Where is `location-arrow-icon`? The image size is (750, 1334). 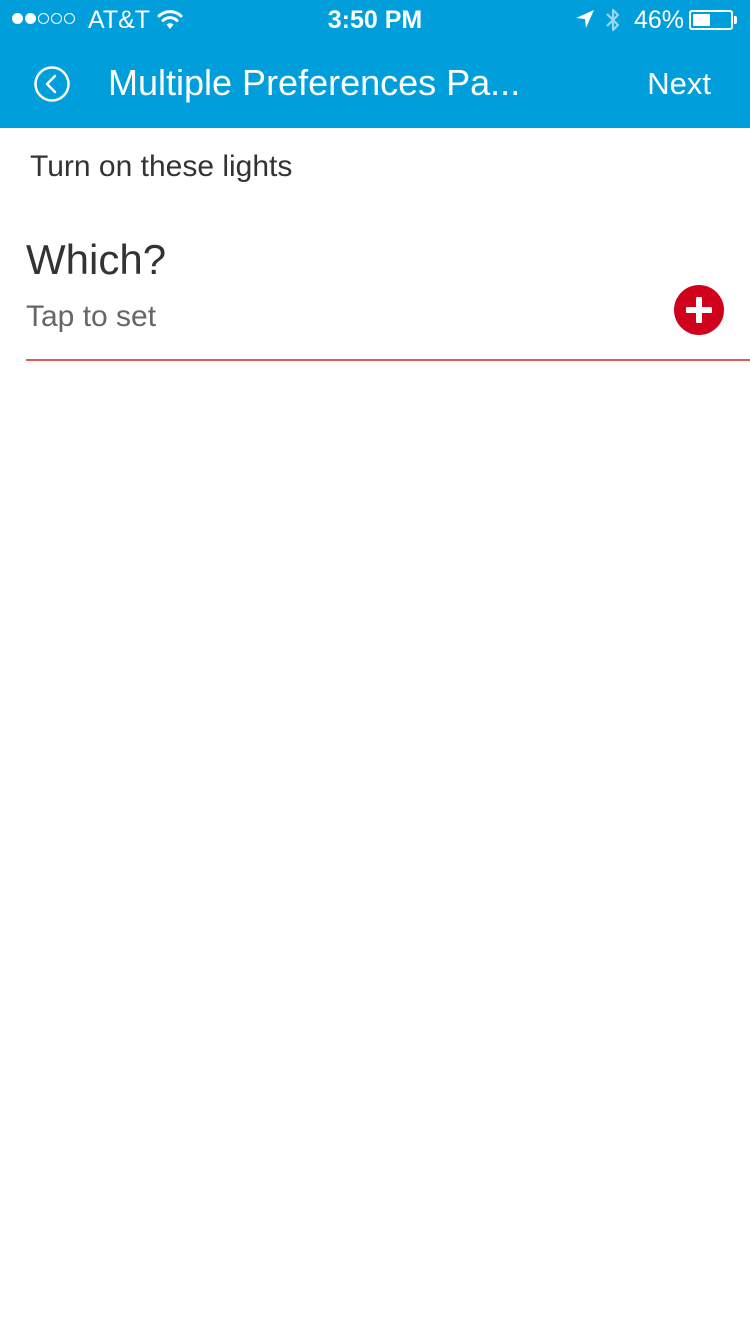 location-arrow-icon is located at coordinates (585, 21).